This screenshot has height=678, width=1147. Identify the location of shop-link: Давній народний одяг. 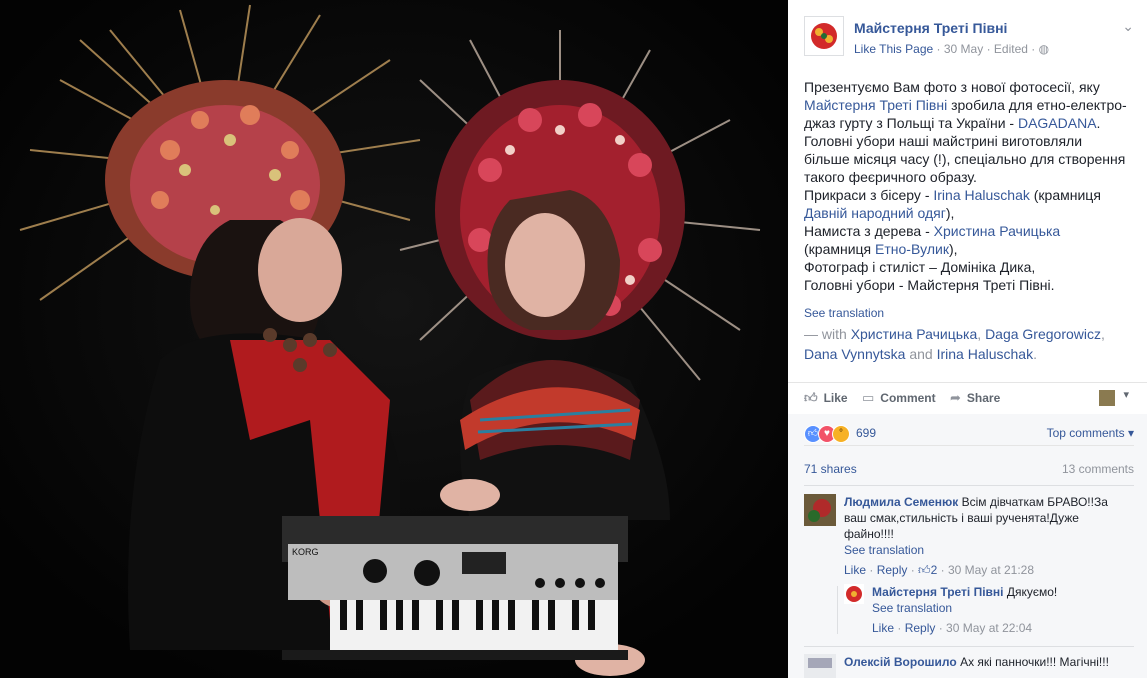
(875, 213).